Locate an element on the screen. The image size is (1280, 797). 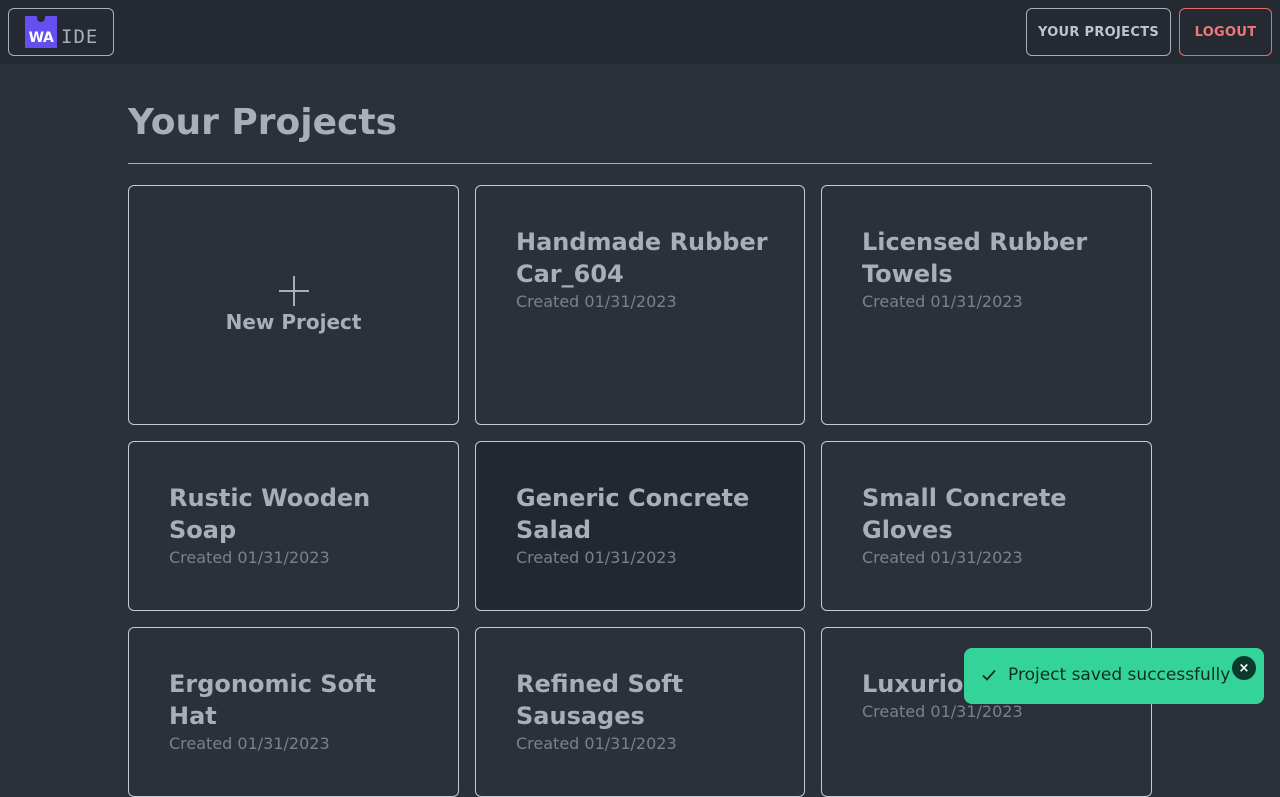
project-name: Small Concrete Gloves Created 01/31/2023 is located at coordinates (991, 526).